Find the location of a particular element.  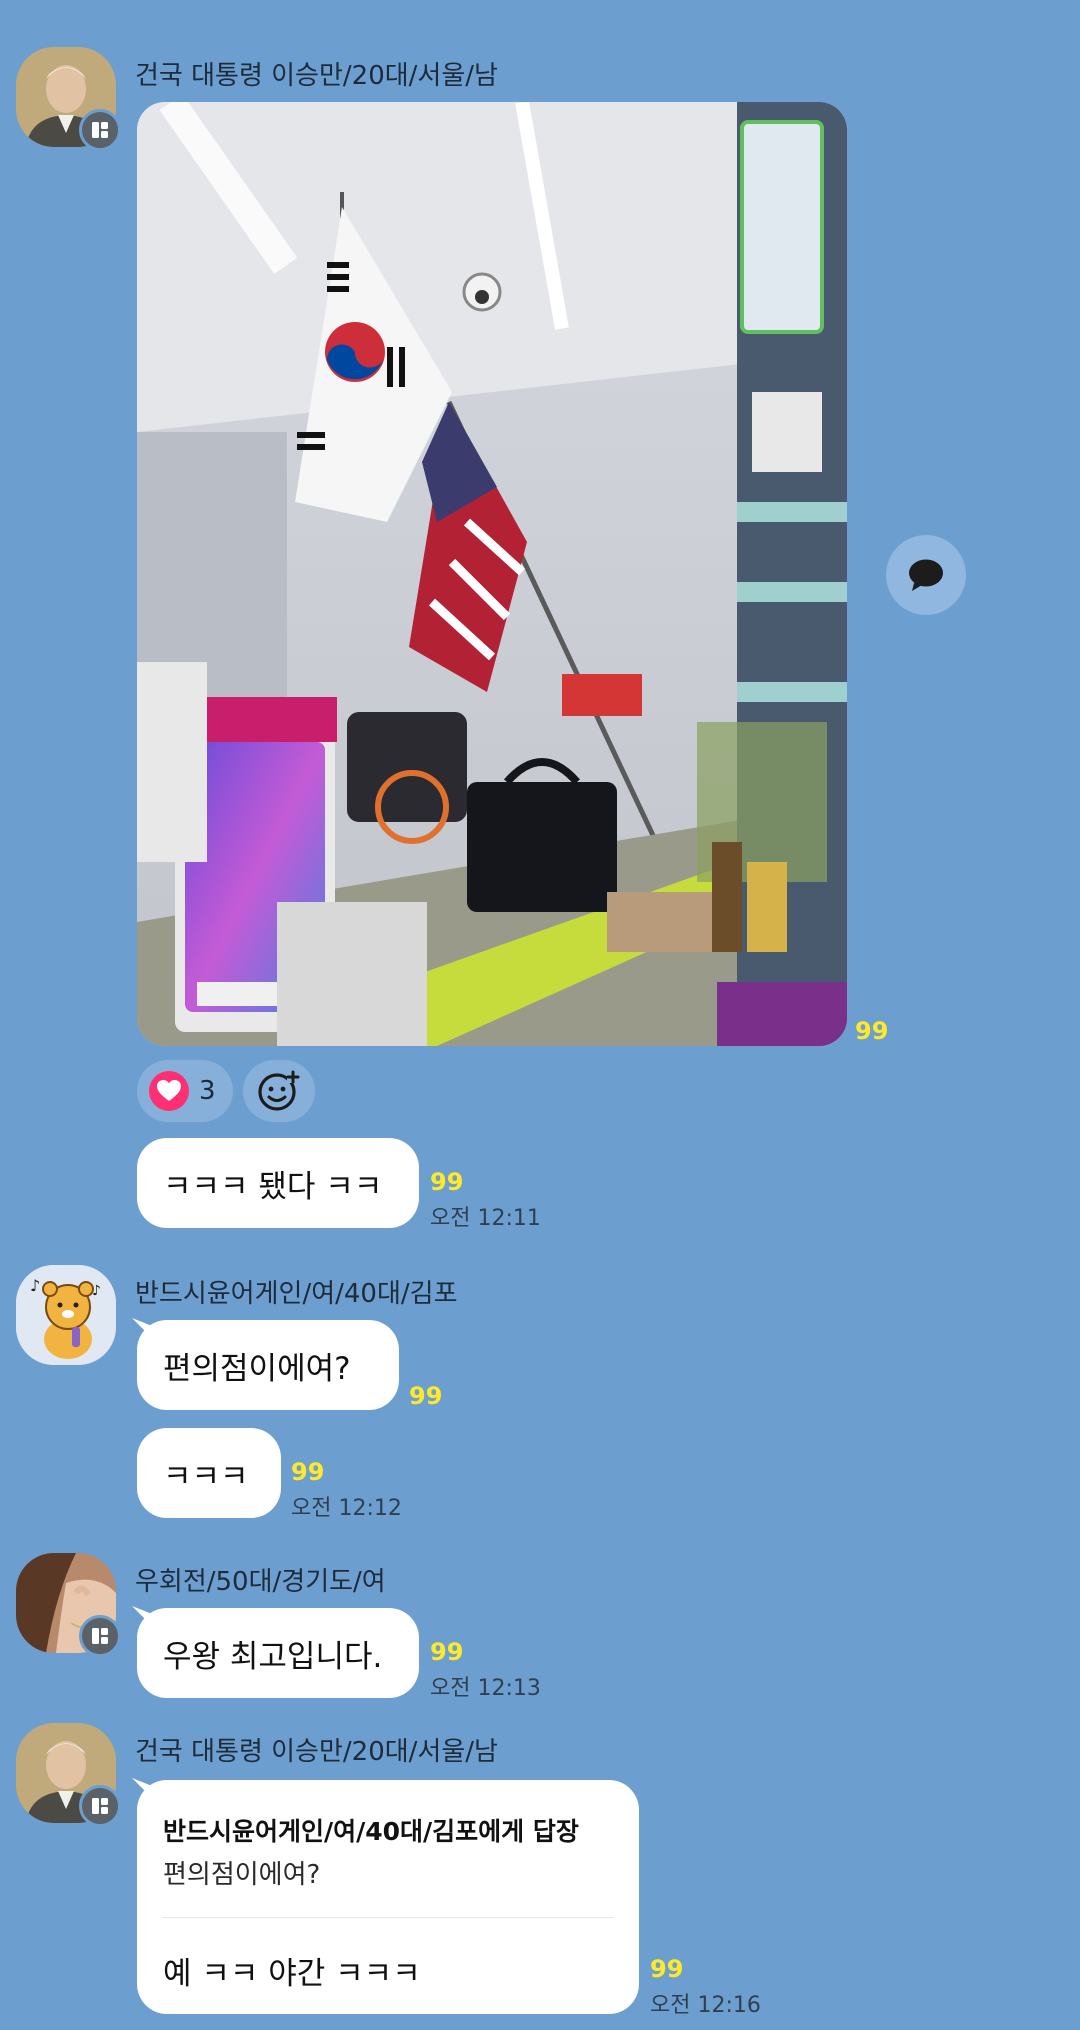

message-bubble: 우왕 최고입니다. is located at coordinates (278, 1653).